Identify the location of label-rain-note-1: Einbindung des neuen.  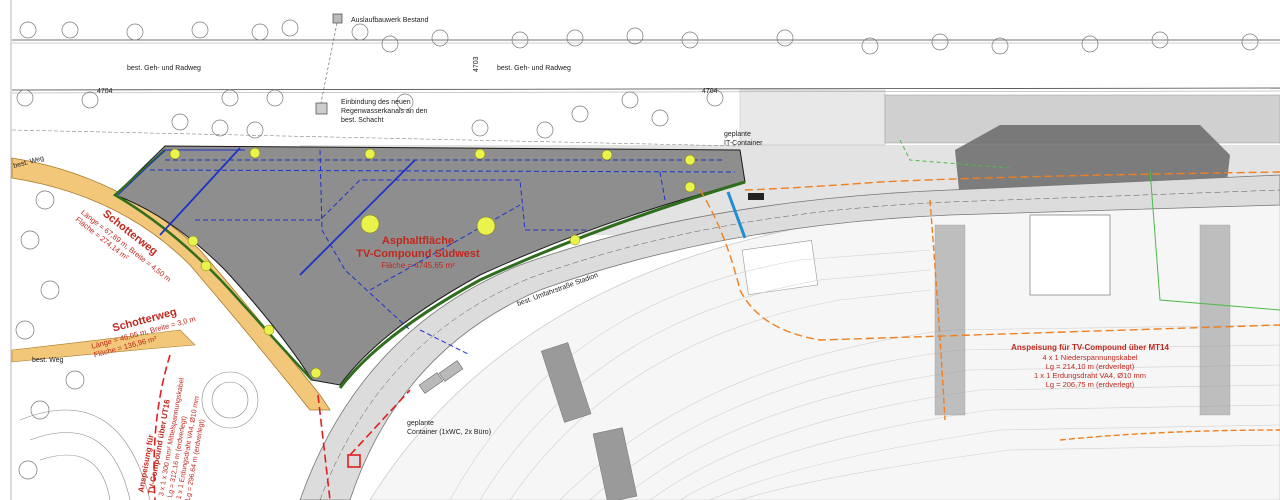
(376, 102).